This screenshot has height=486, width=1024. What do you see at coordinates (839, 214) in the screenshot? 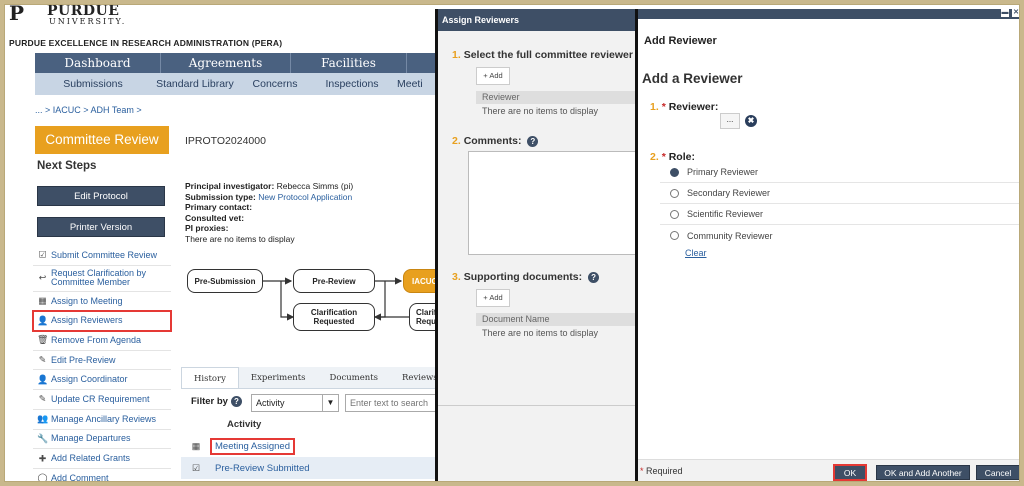
I see `role-scientific-reviewer: Scientific Reviewer` at bounding box center [839, 214].